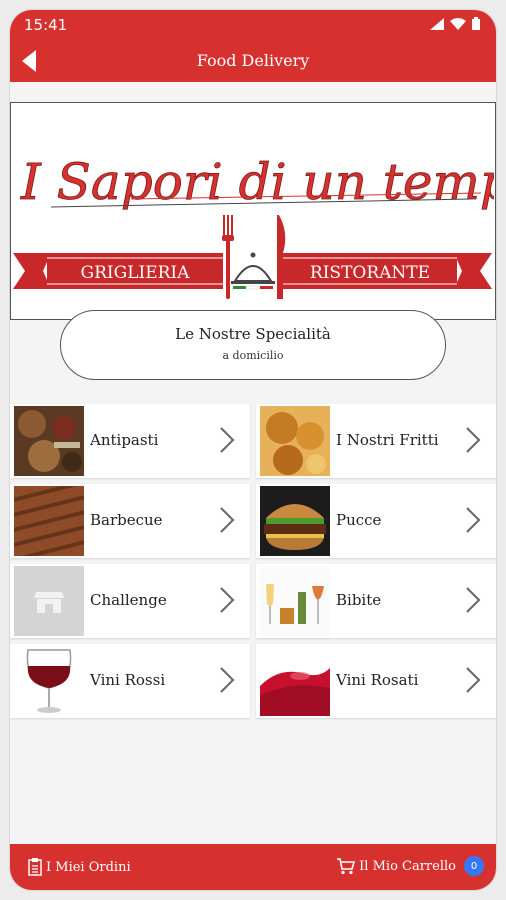 The image size is (506, 900). What do you see at coordinates (49, 521) in the screenshot?
I see `barbecue-photo` at bounding box center [49, 521].